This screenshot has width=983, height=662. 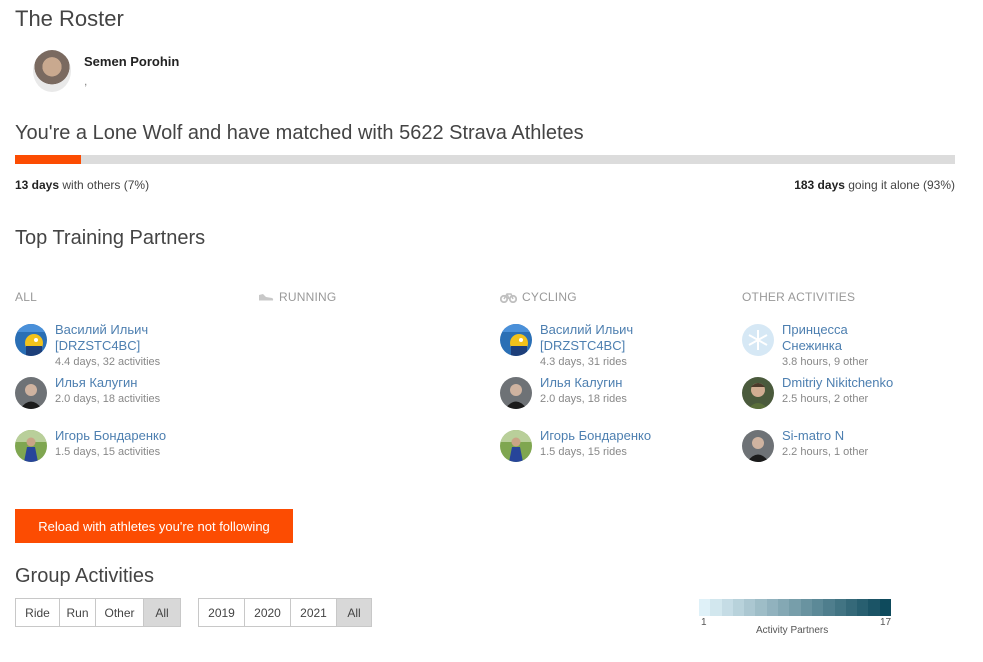 What do you see at coordinates (26, 297) in the screenshot?
I see `column-all-label: ALL` at bounding box center [26, 297].